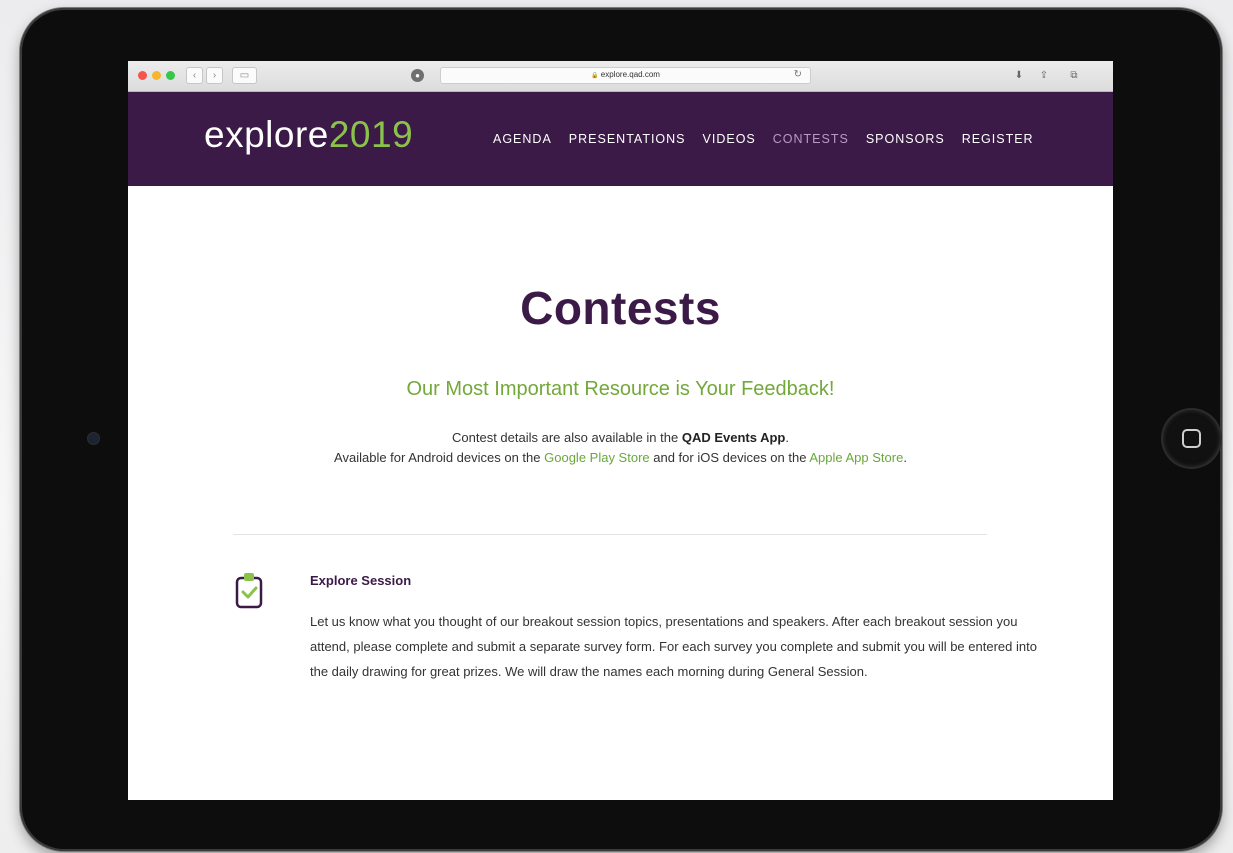 The height and width of the screenshot is (853, 1233). Describe the element at coordinates (244, 75) in the screenshot. I see `sidebar-button: ▭` at that location.